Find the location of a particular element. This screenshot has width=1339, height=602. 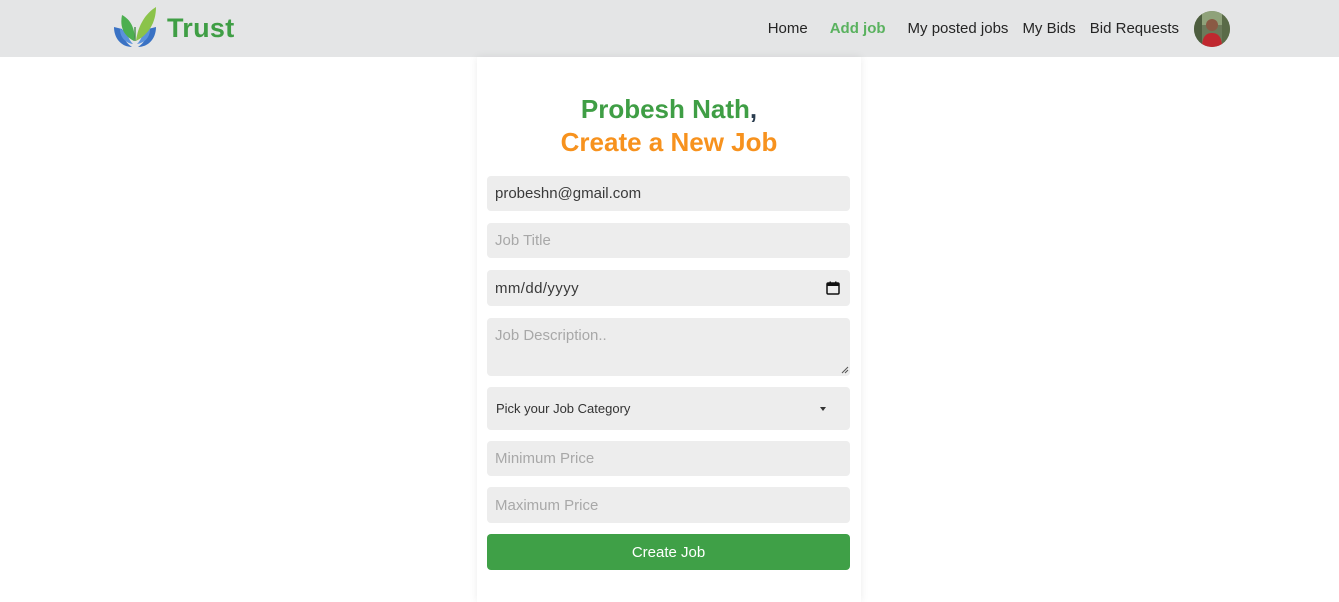

heading-comma: , is located at coordinates (753, 109).